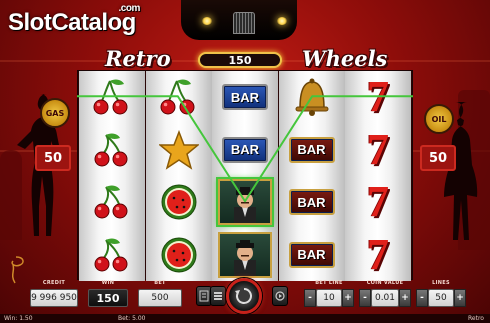 The image size is (490, 323). I want to click on lines-value: 50, so click(441, 298).